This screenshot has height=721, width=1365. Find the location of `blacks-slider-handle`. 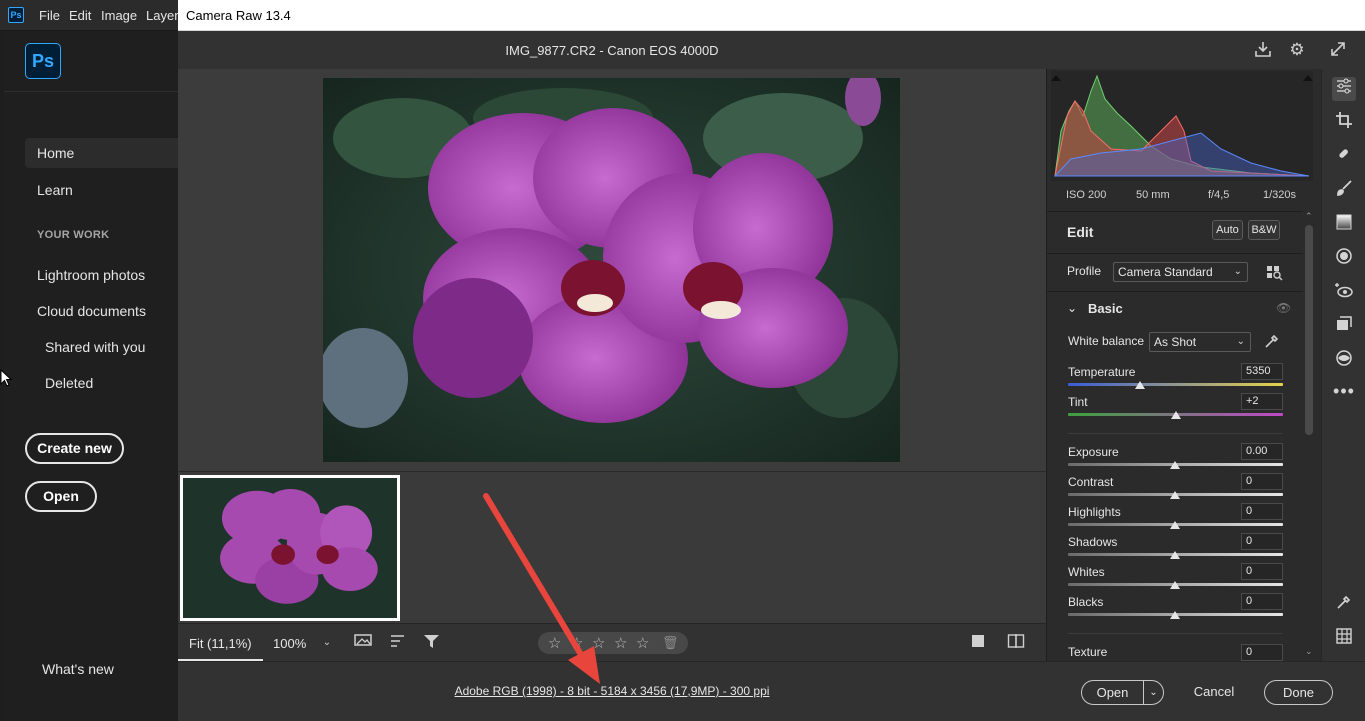

blacks-slider-handle is located at coordinates (1175, 615).